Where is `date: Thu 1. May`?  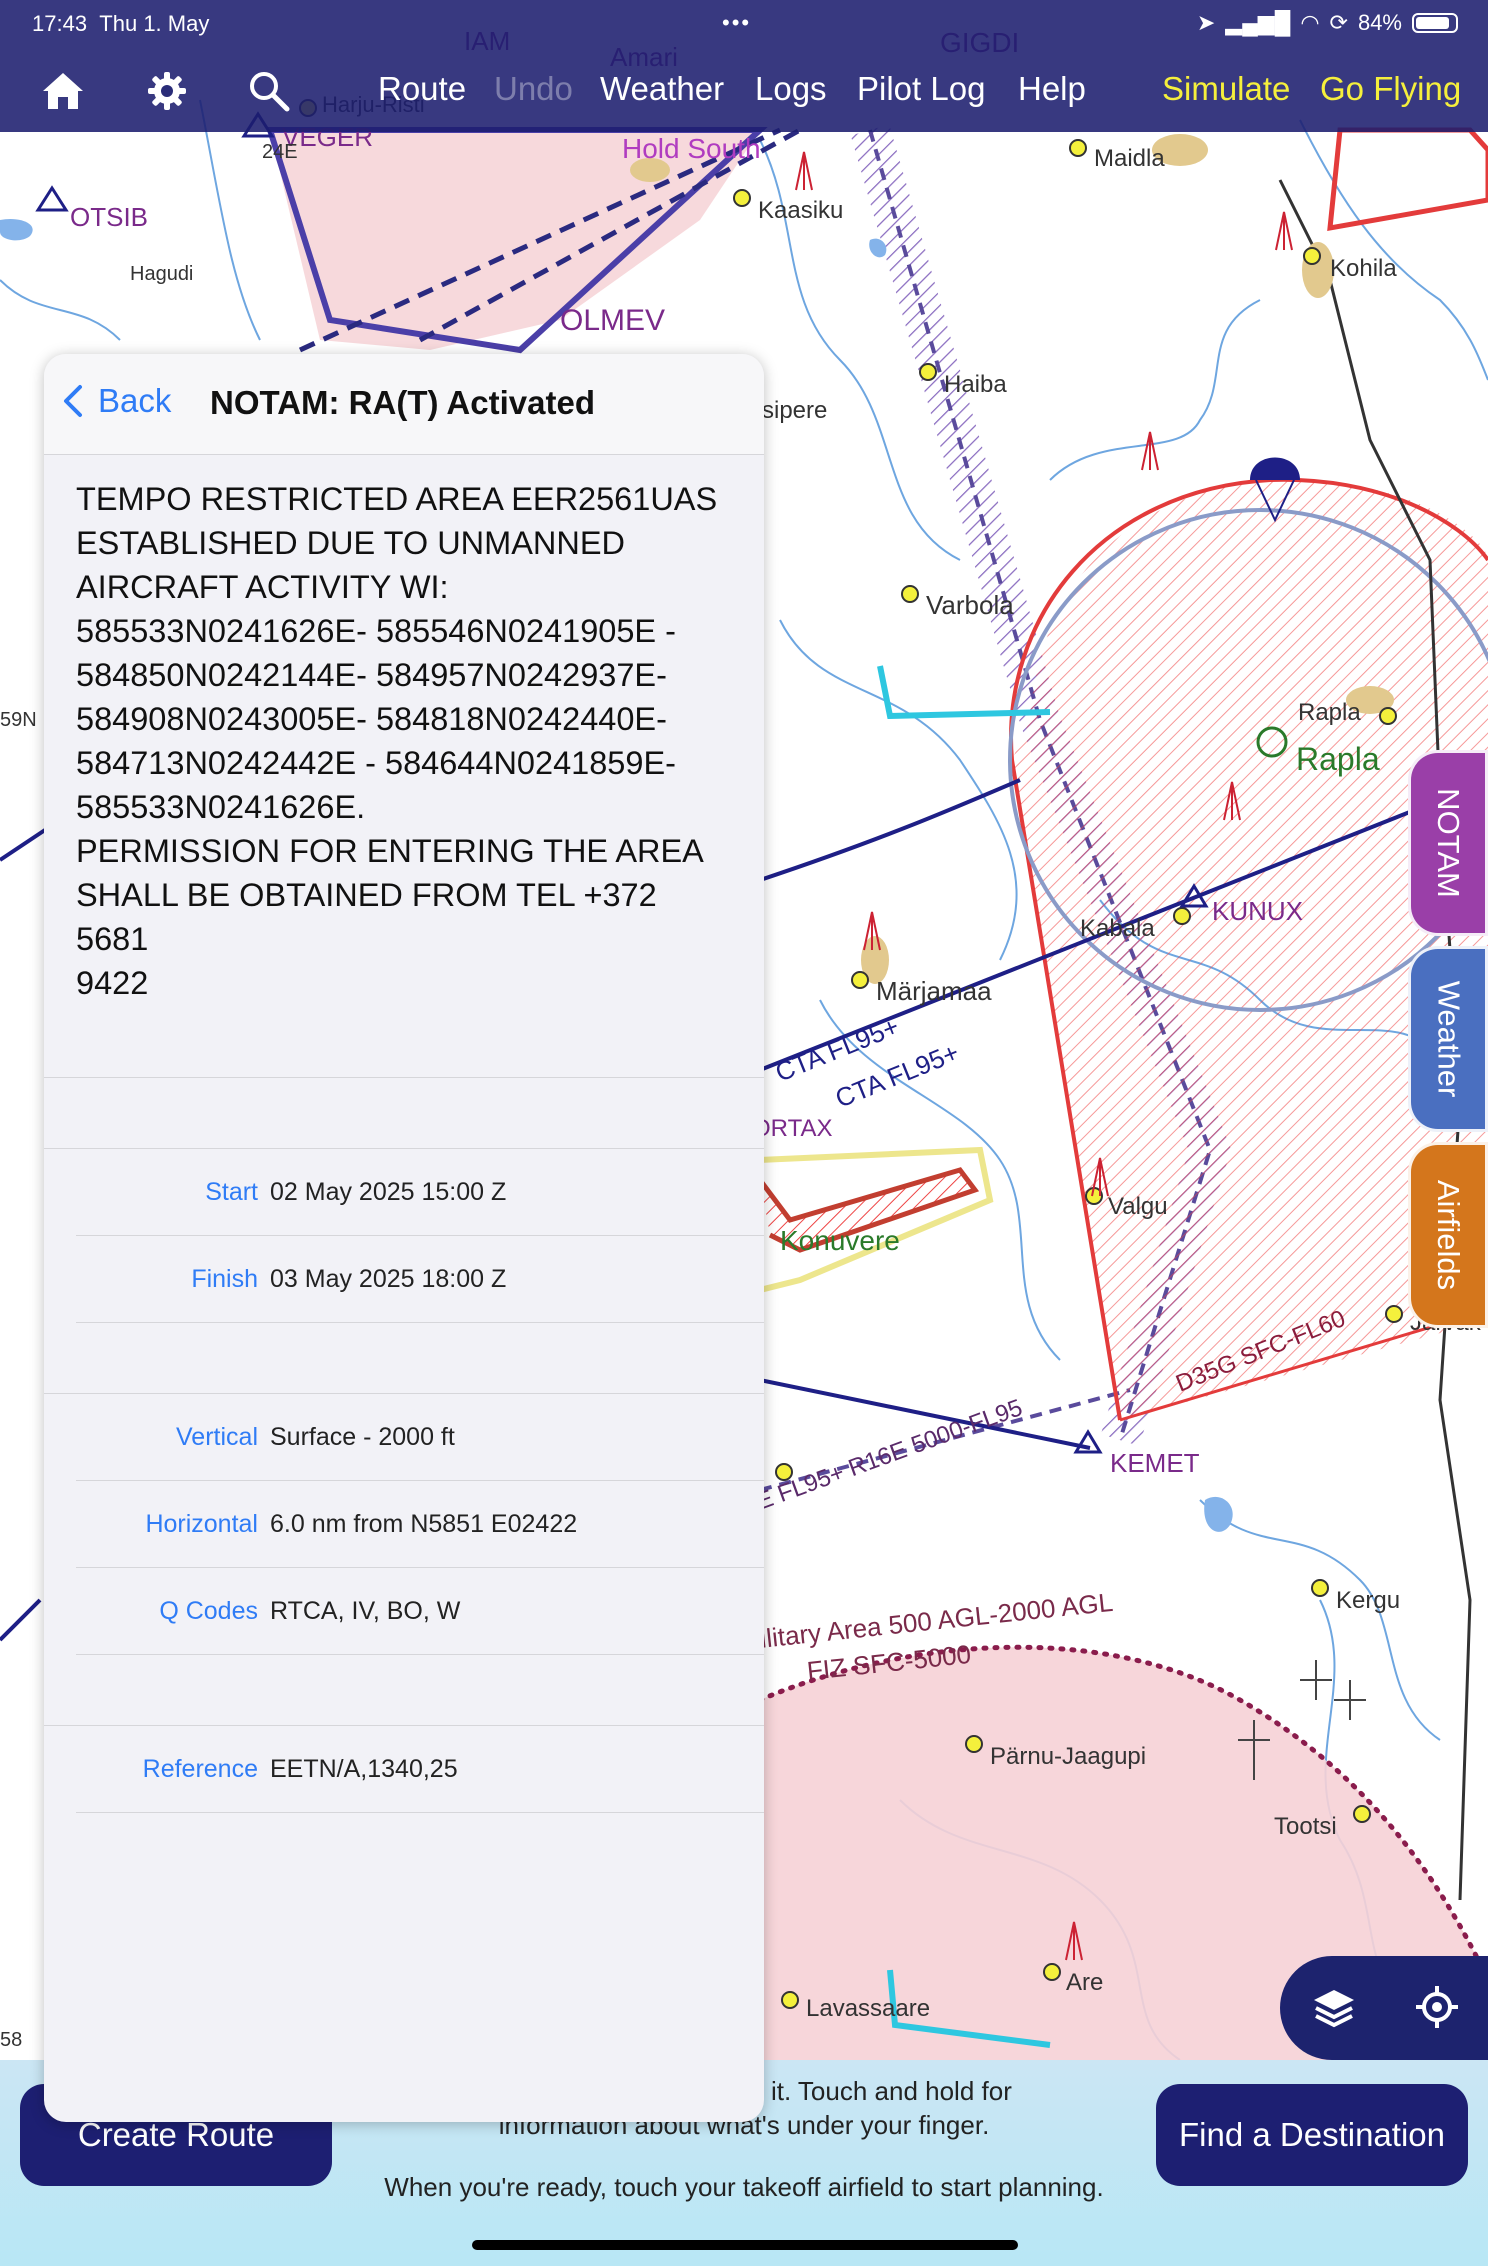 date: Thu 1. May is located at coordinates (154, 23).